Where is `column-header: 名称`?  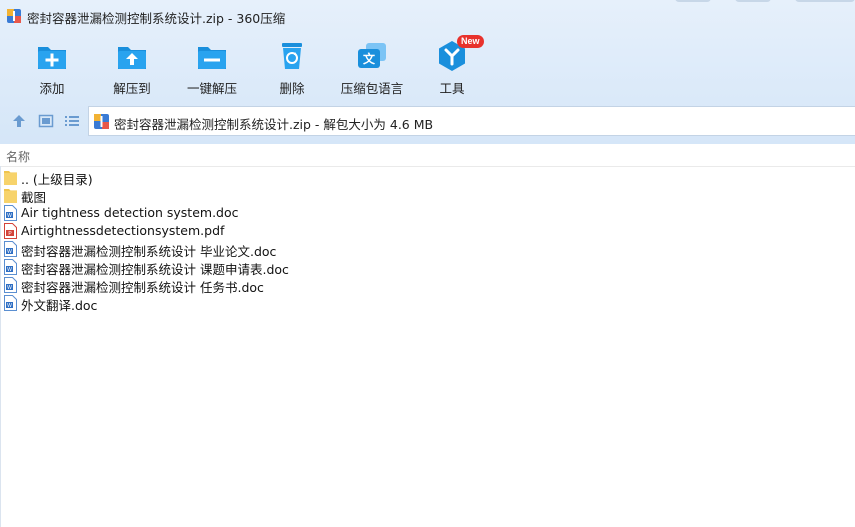
column-header: 名称 is located at coordinates (427, 155).